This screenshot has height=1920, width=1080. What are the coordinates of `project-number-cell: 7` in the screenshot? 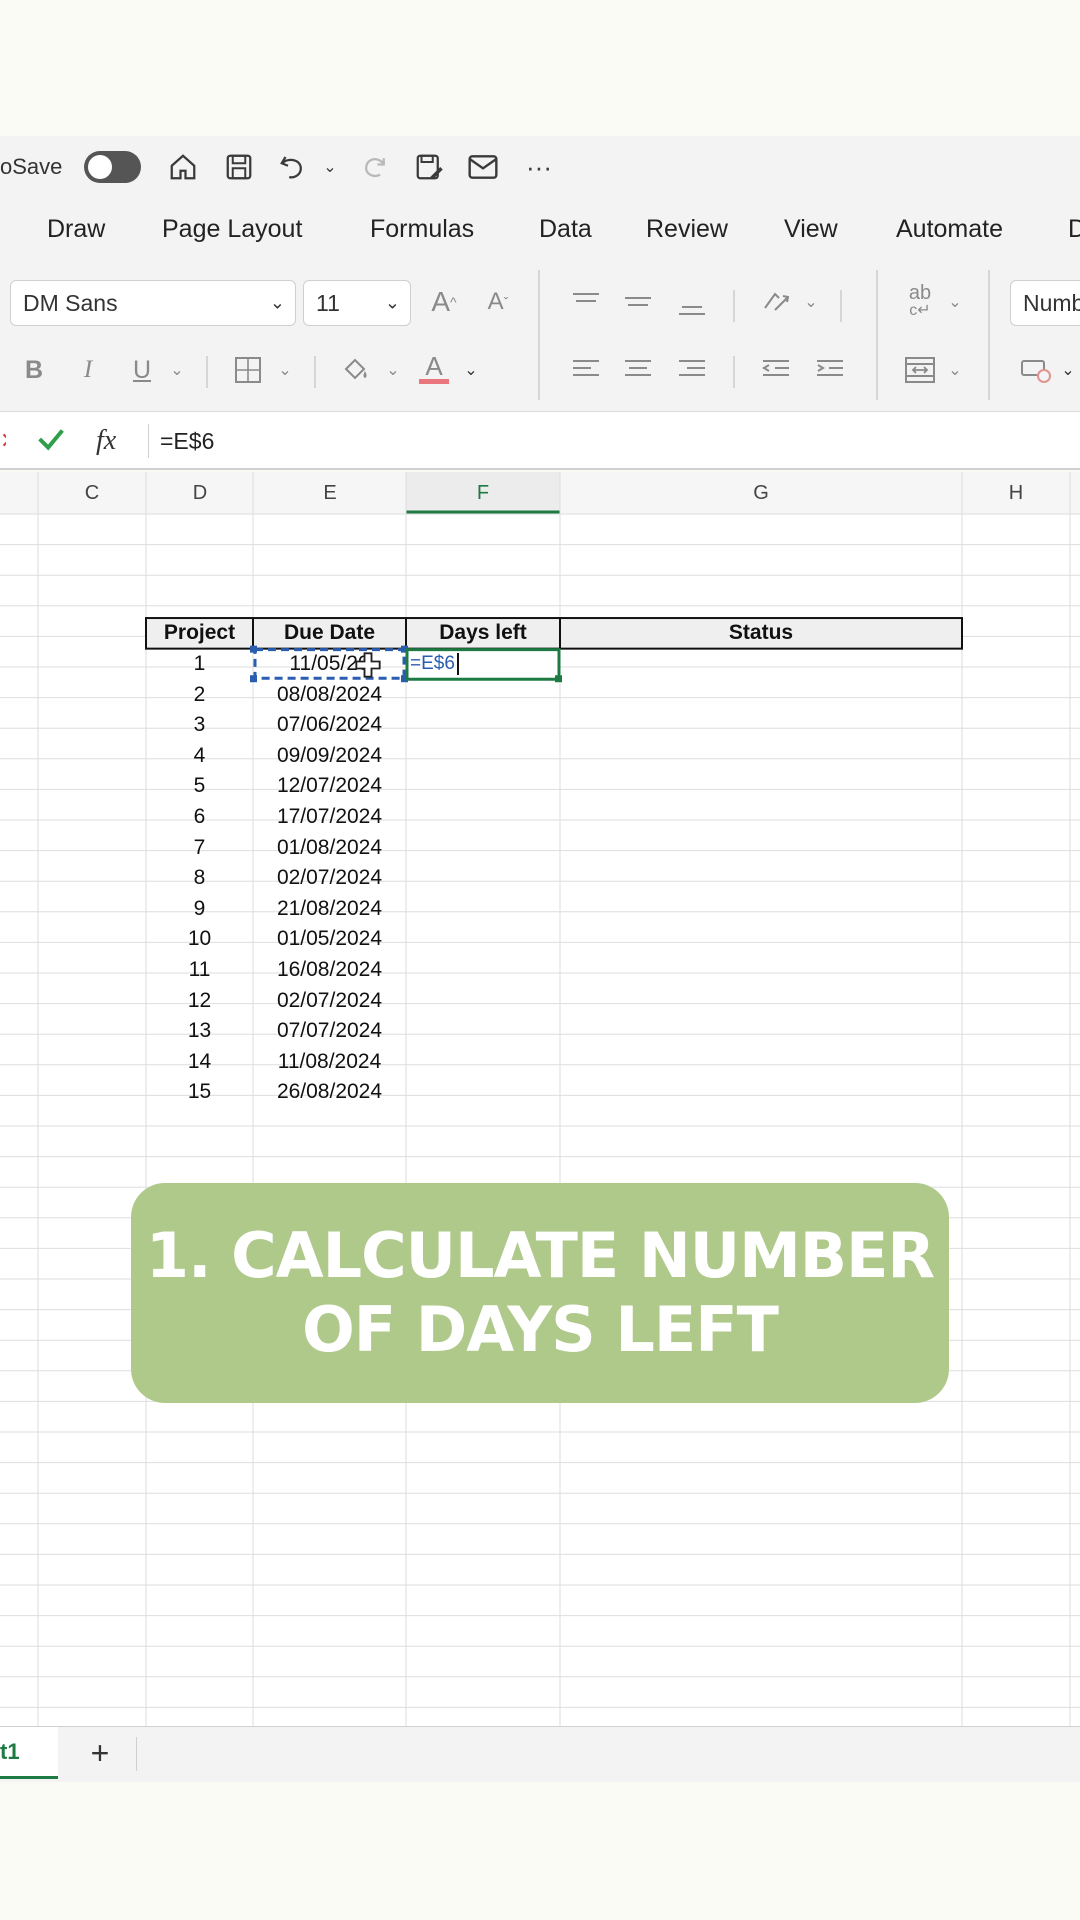 It's located at (199, 847).